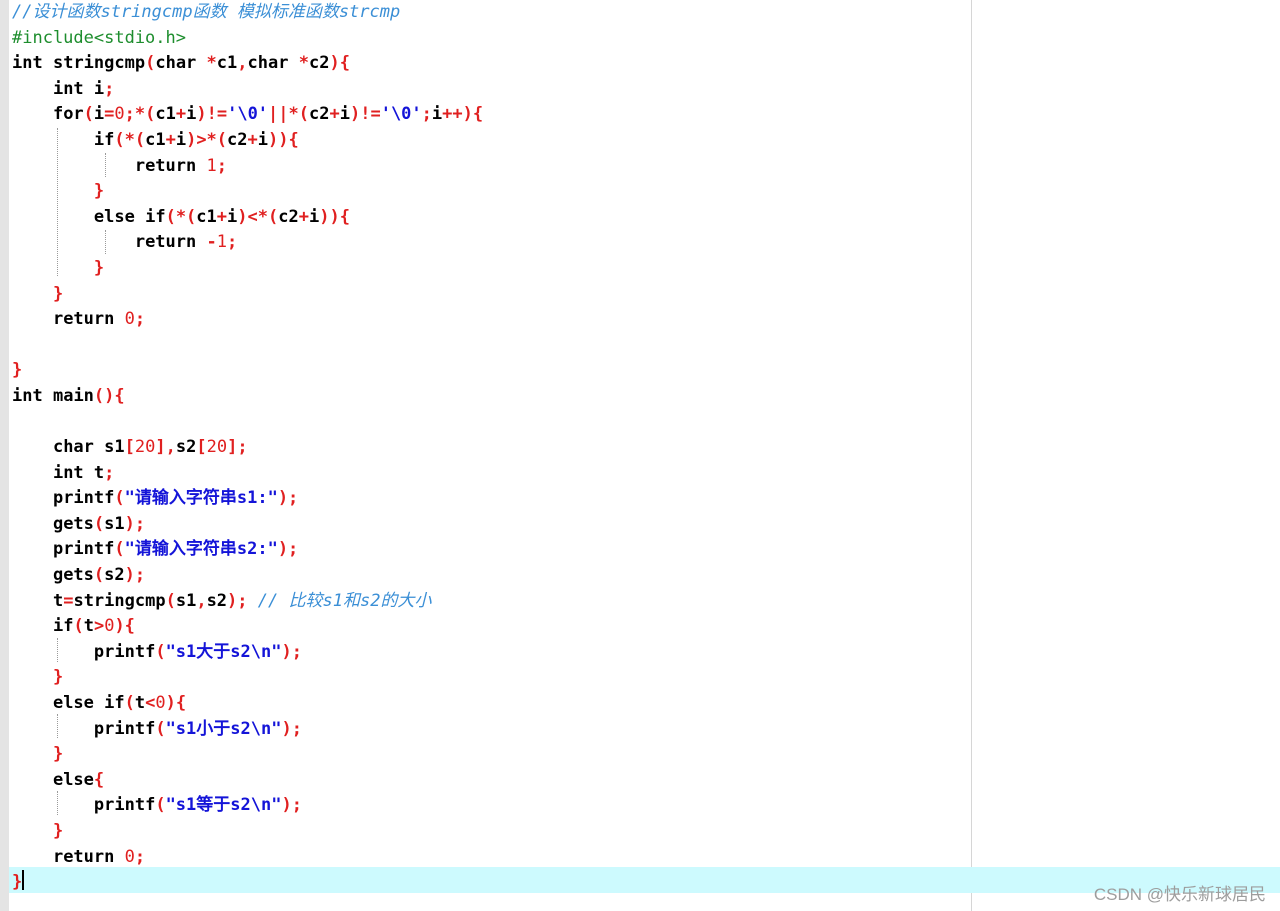  I want to click on code-token-str: '\0', so click(401, 114).